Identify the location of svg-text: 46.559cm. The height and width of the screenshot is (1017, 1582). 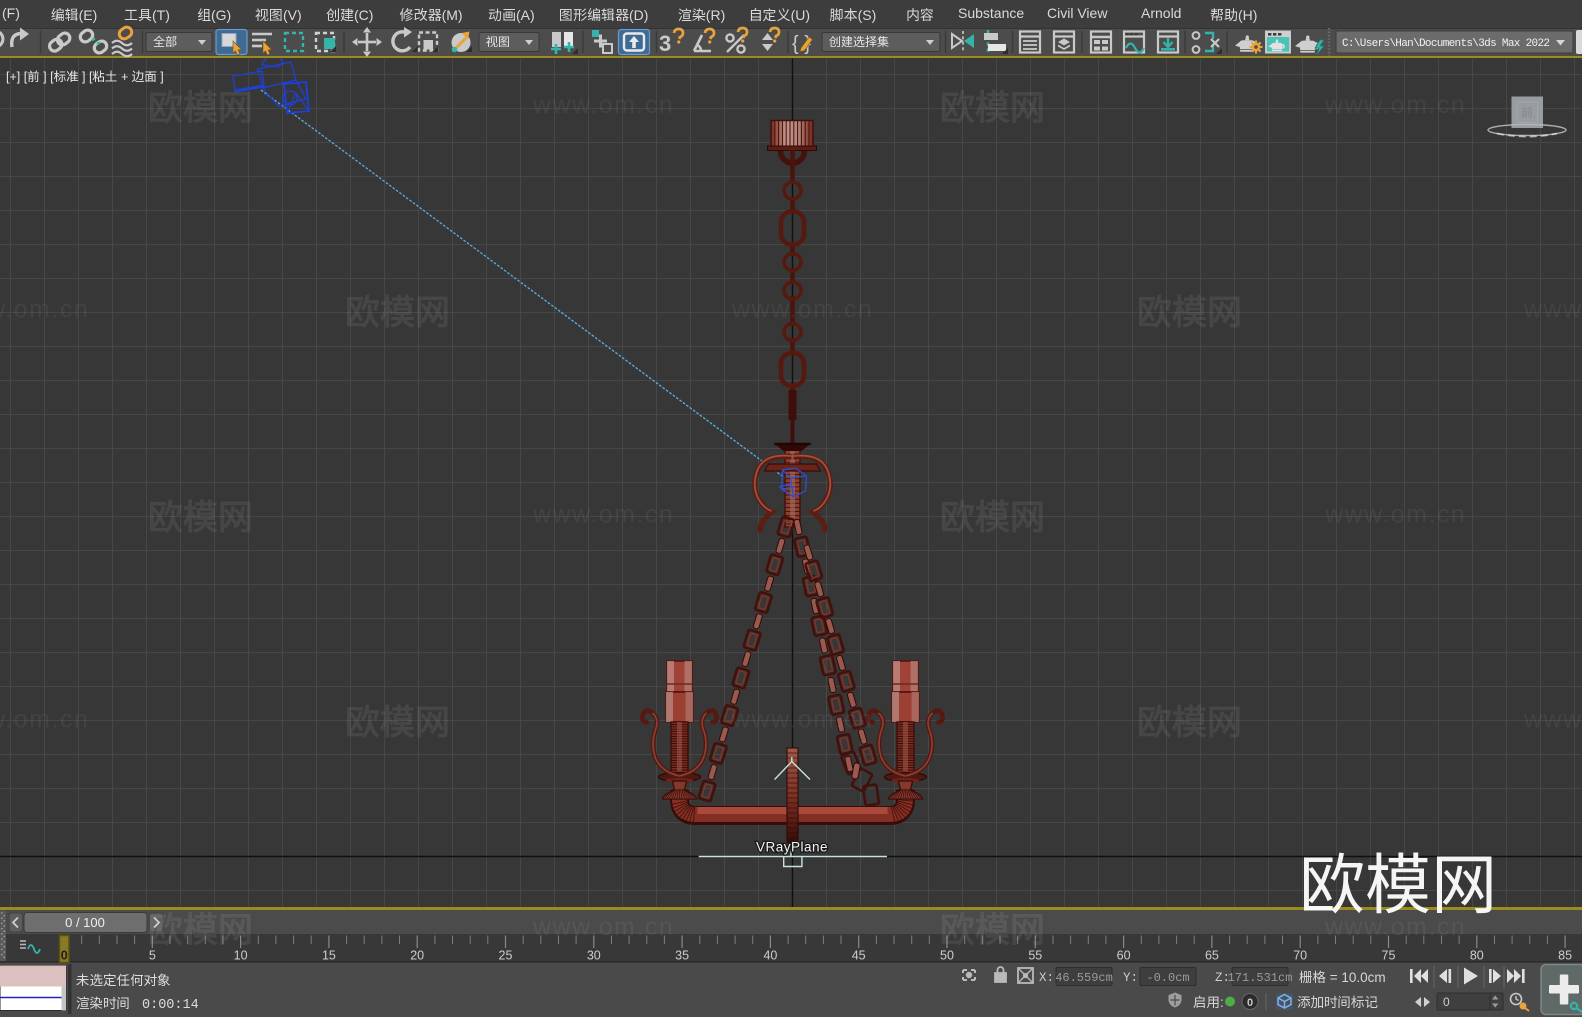
(1084, 978).